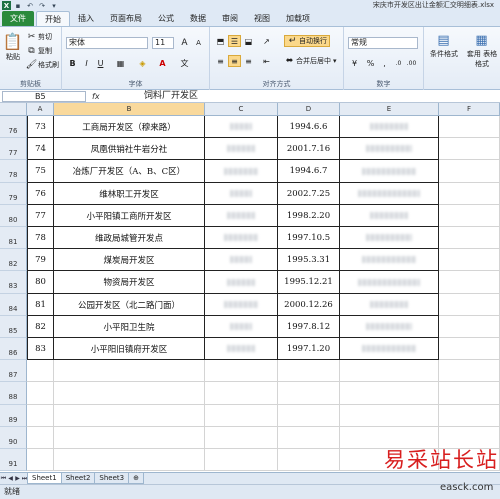 The image size is (500, 499). Describe the element at coordinates (18, 5) in the screenshot. I see `save-icon: ▪` at that location.